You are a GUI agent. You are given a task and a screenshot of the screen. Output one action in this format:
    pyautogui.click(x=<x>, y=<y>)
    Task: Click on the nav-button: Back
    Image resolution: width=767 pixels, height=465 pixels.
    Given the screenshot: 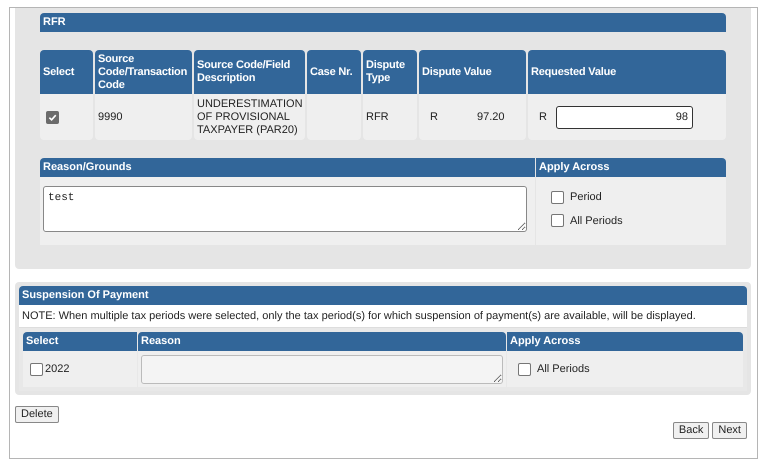 What is the action you would take?
    pyautogui.click(x=691, y=430)
    